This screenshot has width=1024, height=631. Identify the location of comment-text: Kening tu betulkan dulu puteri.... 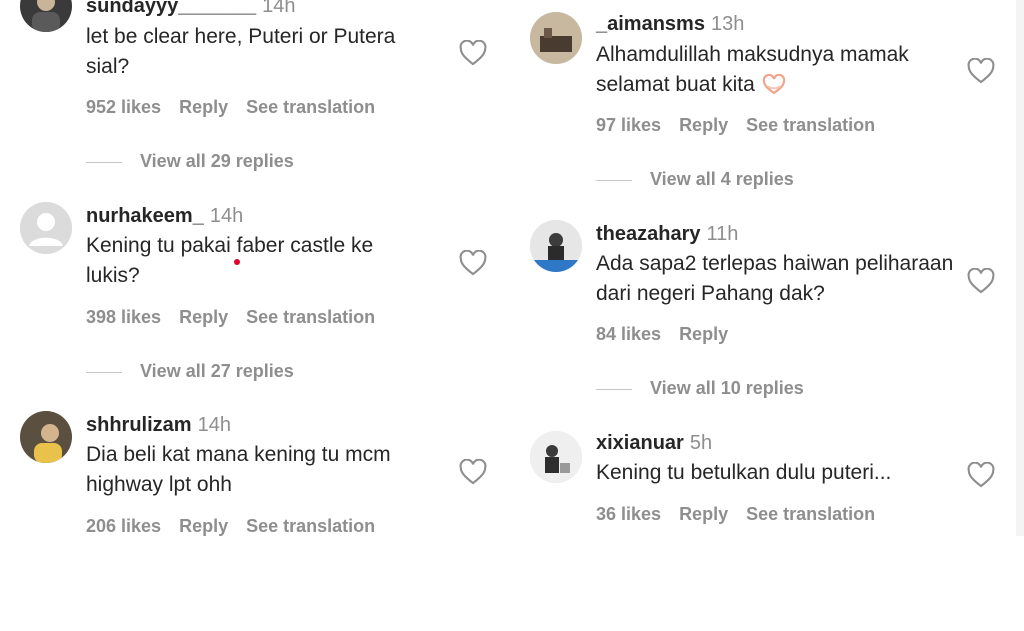
(744, 472).